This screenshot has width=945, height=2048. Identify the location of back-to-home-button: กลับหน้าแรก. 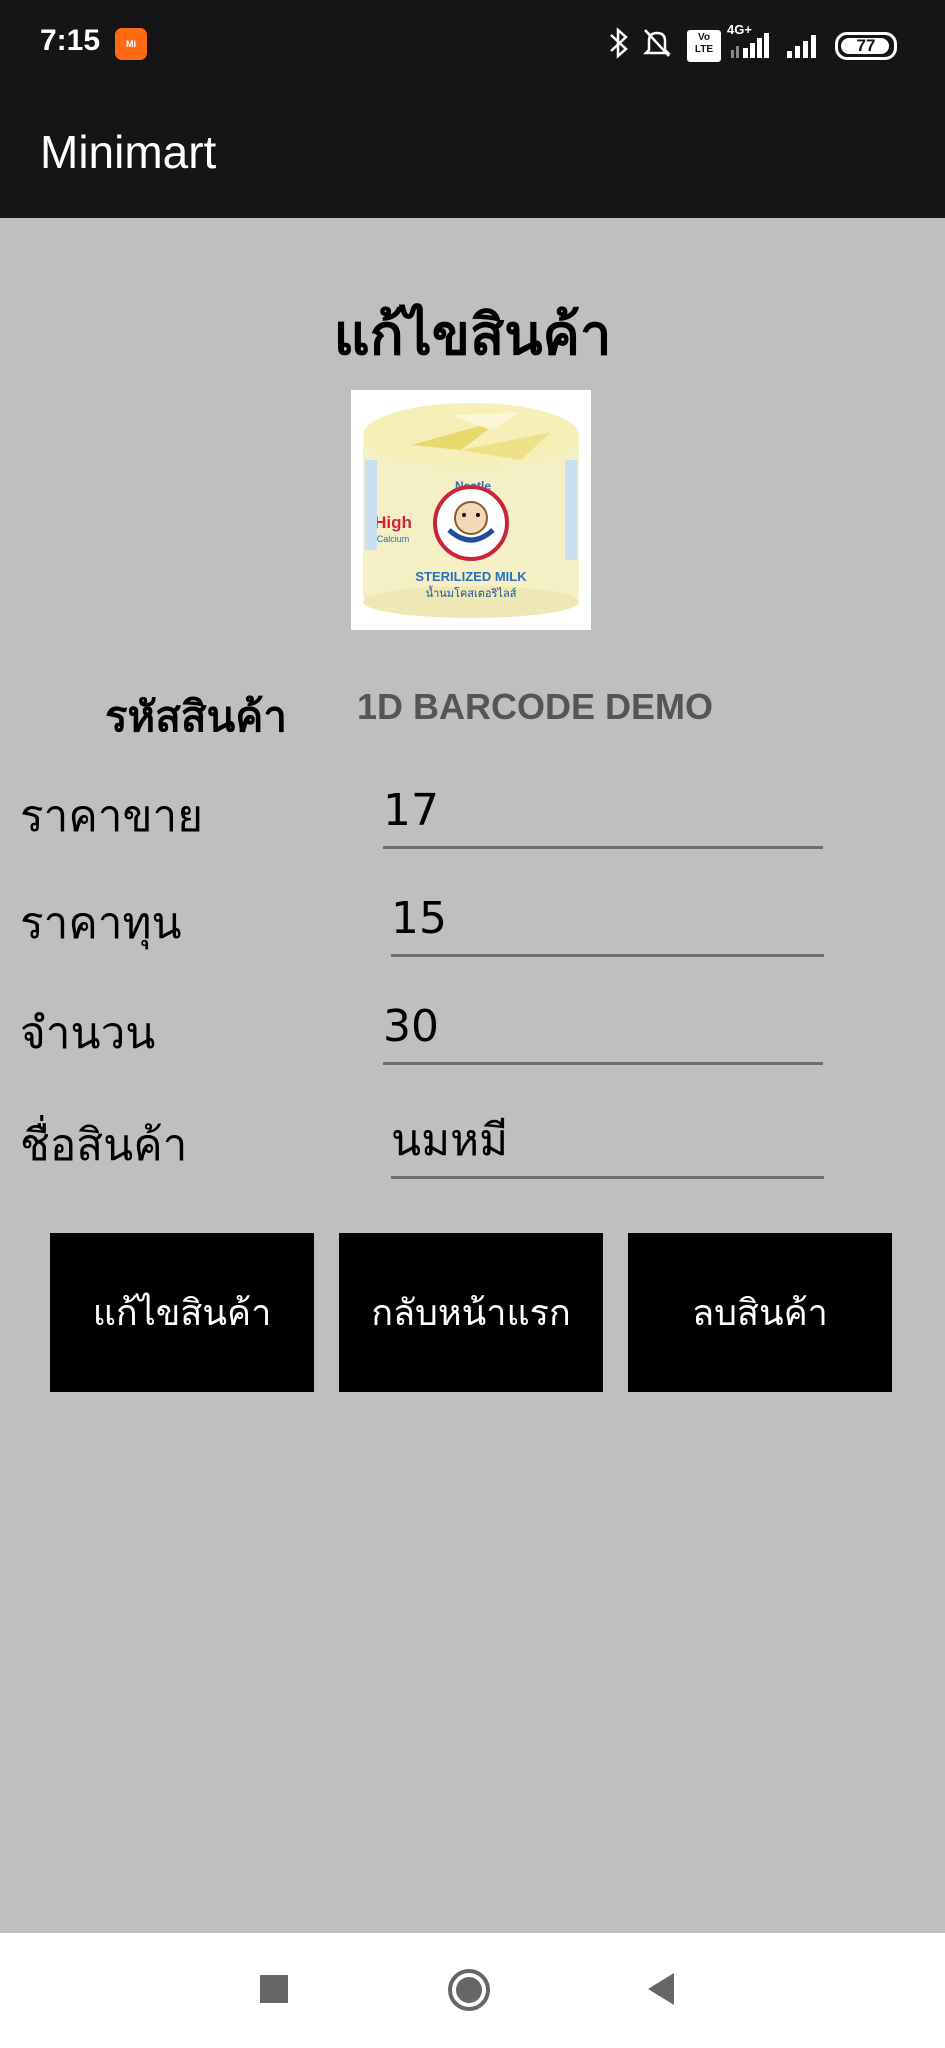
(471, 1312).